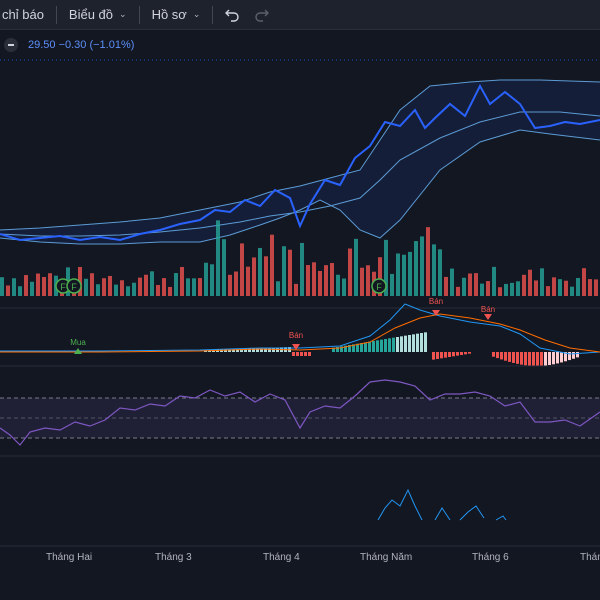 The image size is (600, 600). I want to click on profile-menu-button: Hồ sơ ⌄, so click(176, 15).